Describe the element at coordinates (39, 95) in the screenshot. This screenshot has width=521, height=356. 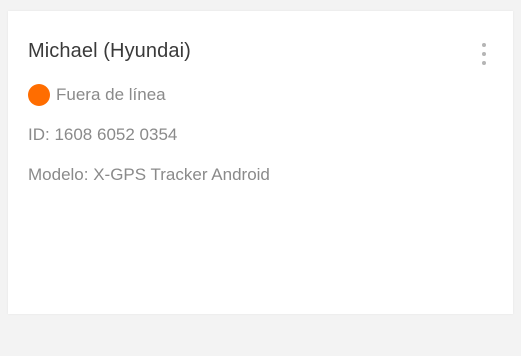
I see `status-indicator-icon` at that location.